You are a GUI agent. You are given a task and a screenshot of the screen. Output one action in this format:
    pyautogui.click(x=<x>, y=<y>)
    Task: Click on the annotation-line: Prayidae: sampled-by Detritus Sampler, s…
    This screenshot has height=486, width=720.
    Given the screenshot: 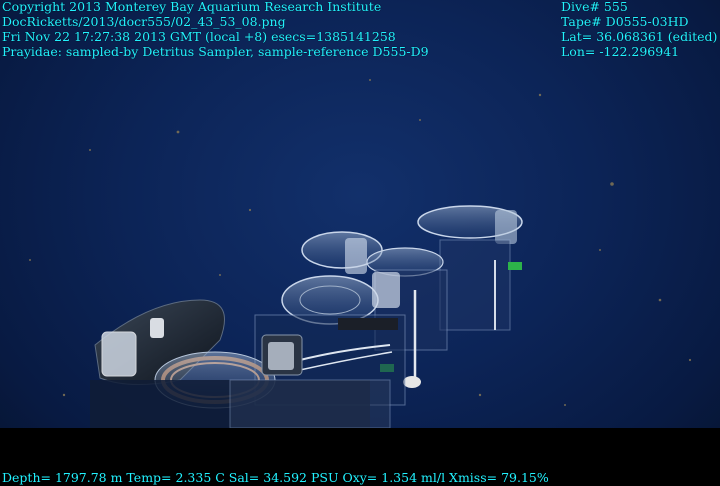 What is the action you would take?
    pyautogui.click(x=215, y=51)
    